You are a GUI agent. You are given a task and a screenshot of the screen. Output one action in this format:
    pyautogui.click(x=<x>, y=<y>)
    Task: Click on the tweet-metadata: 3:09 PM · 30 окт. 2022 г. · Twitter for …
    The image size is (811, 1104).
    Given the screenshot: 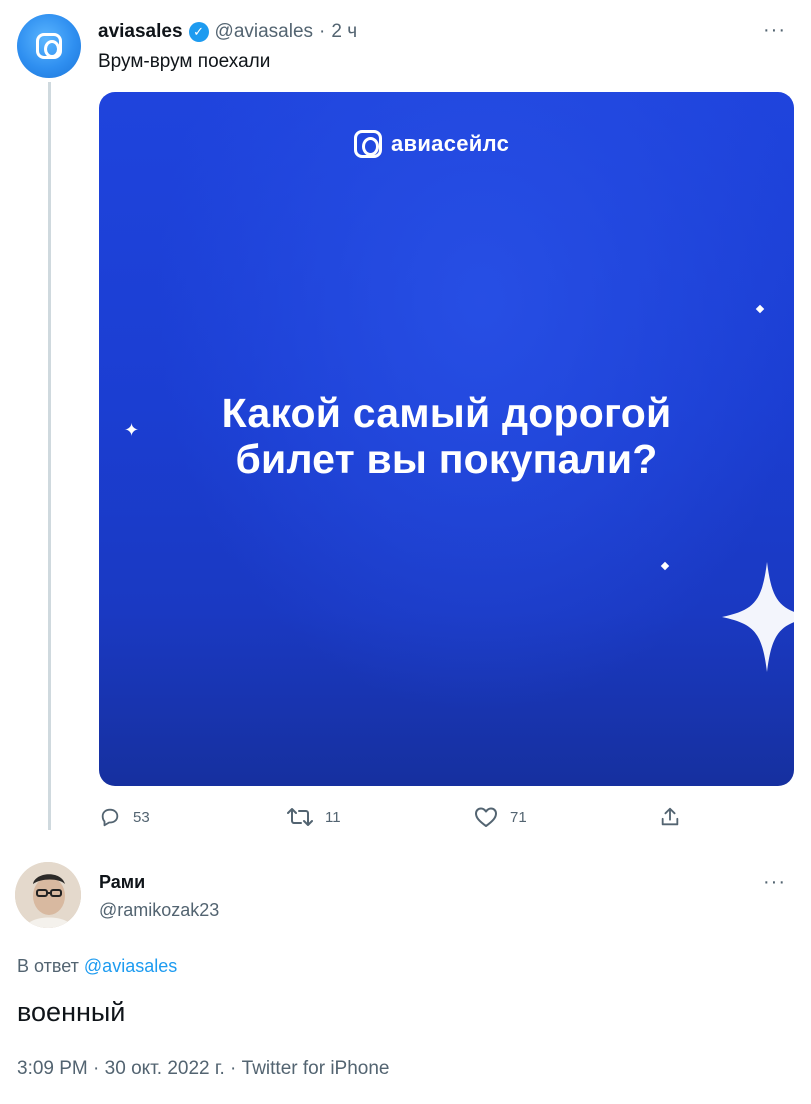 What is the action you would take?
    pyautogui.click(x=203, y=1069)
    